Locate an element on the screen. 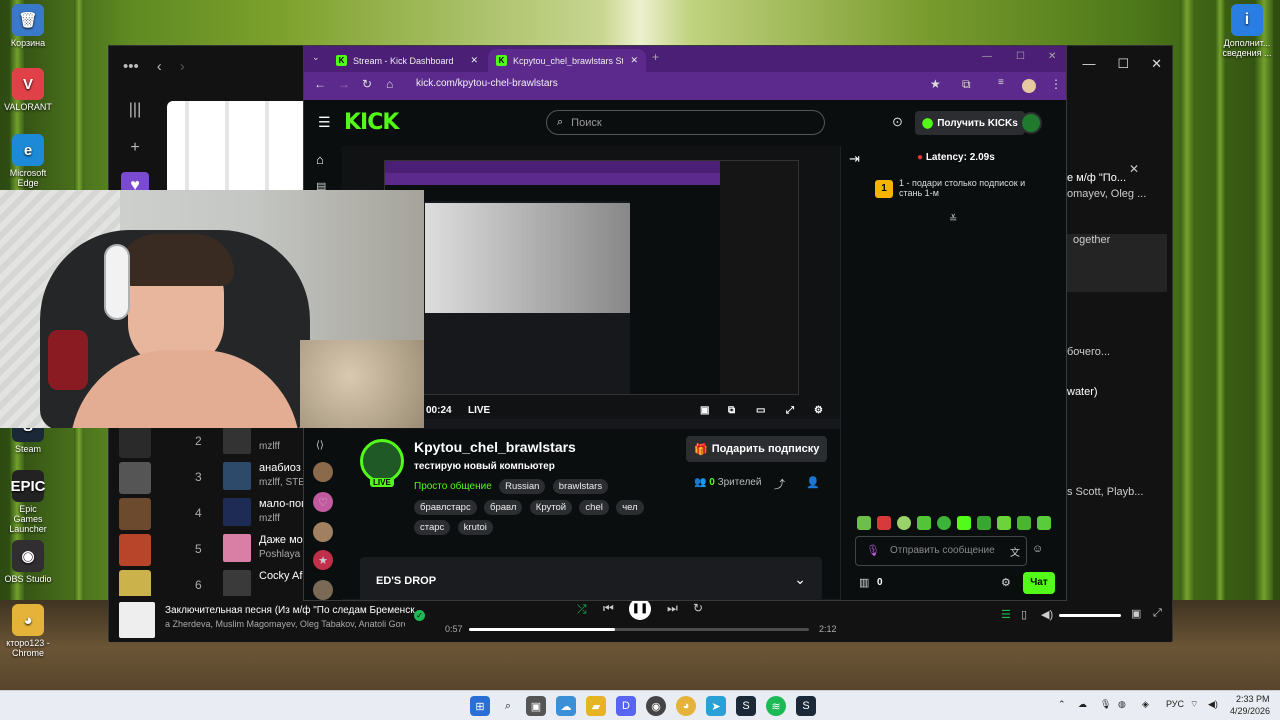 The height and width of the screenshot is (720, 1280). network-icon: ⌔ is located at coordinates (1194, 704).